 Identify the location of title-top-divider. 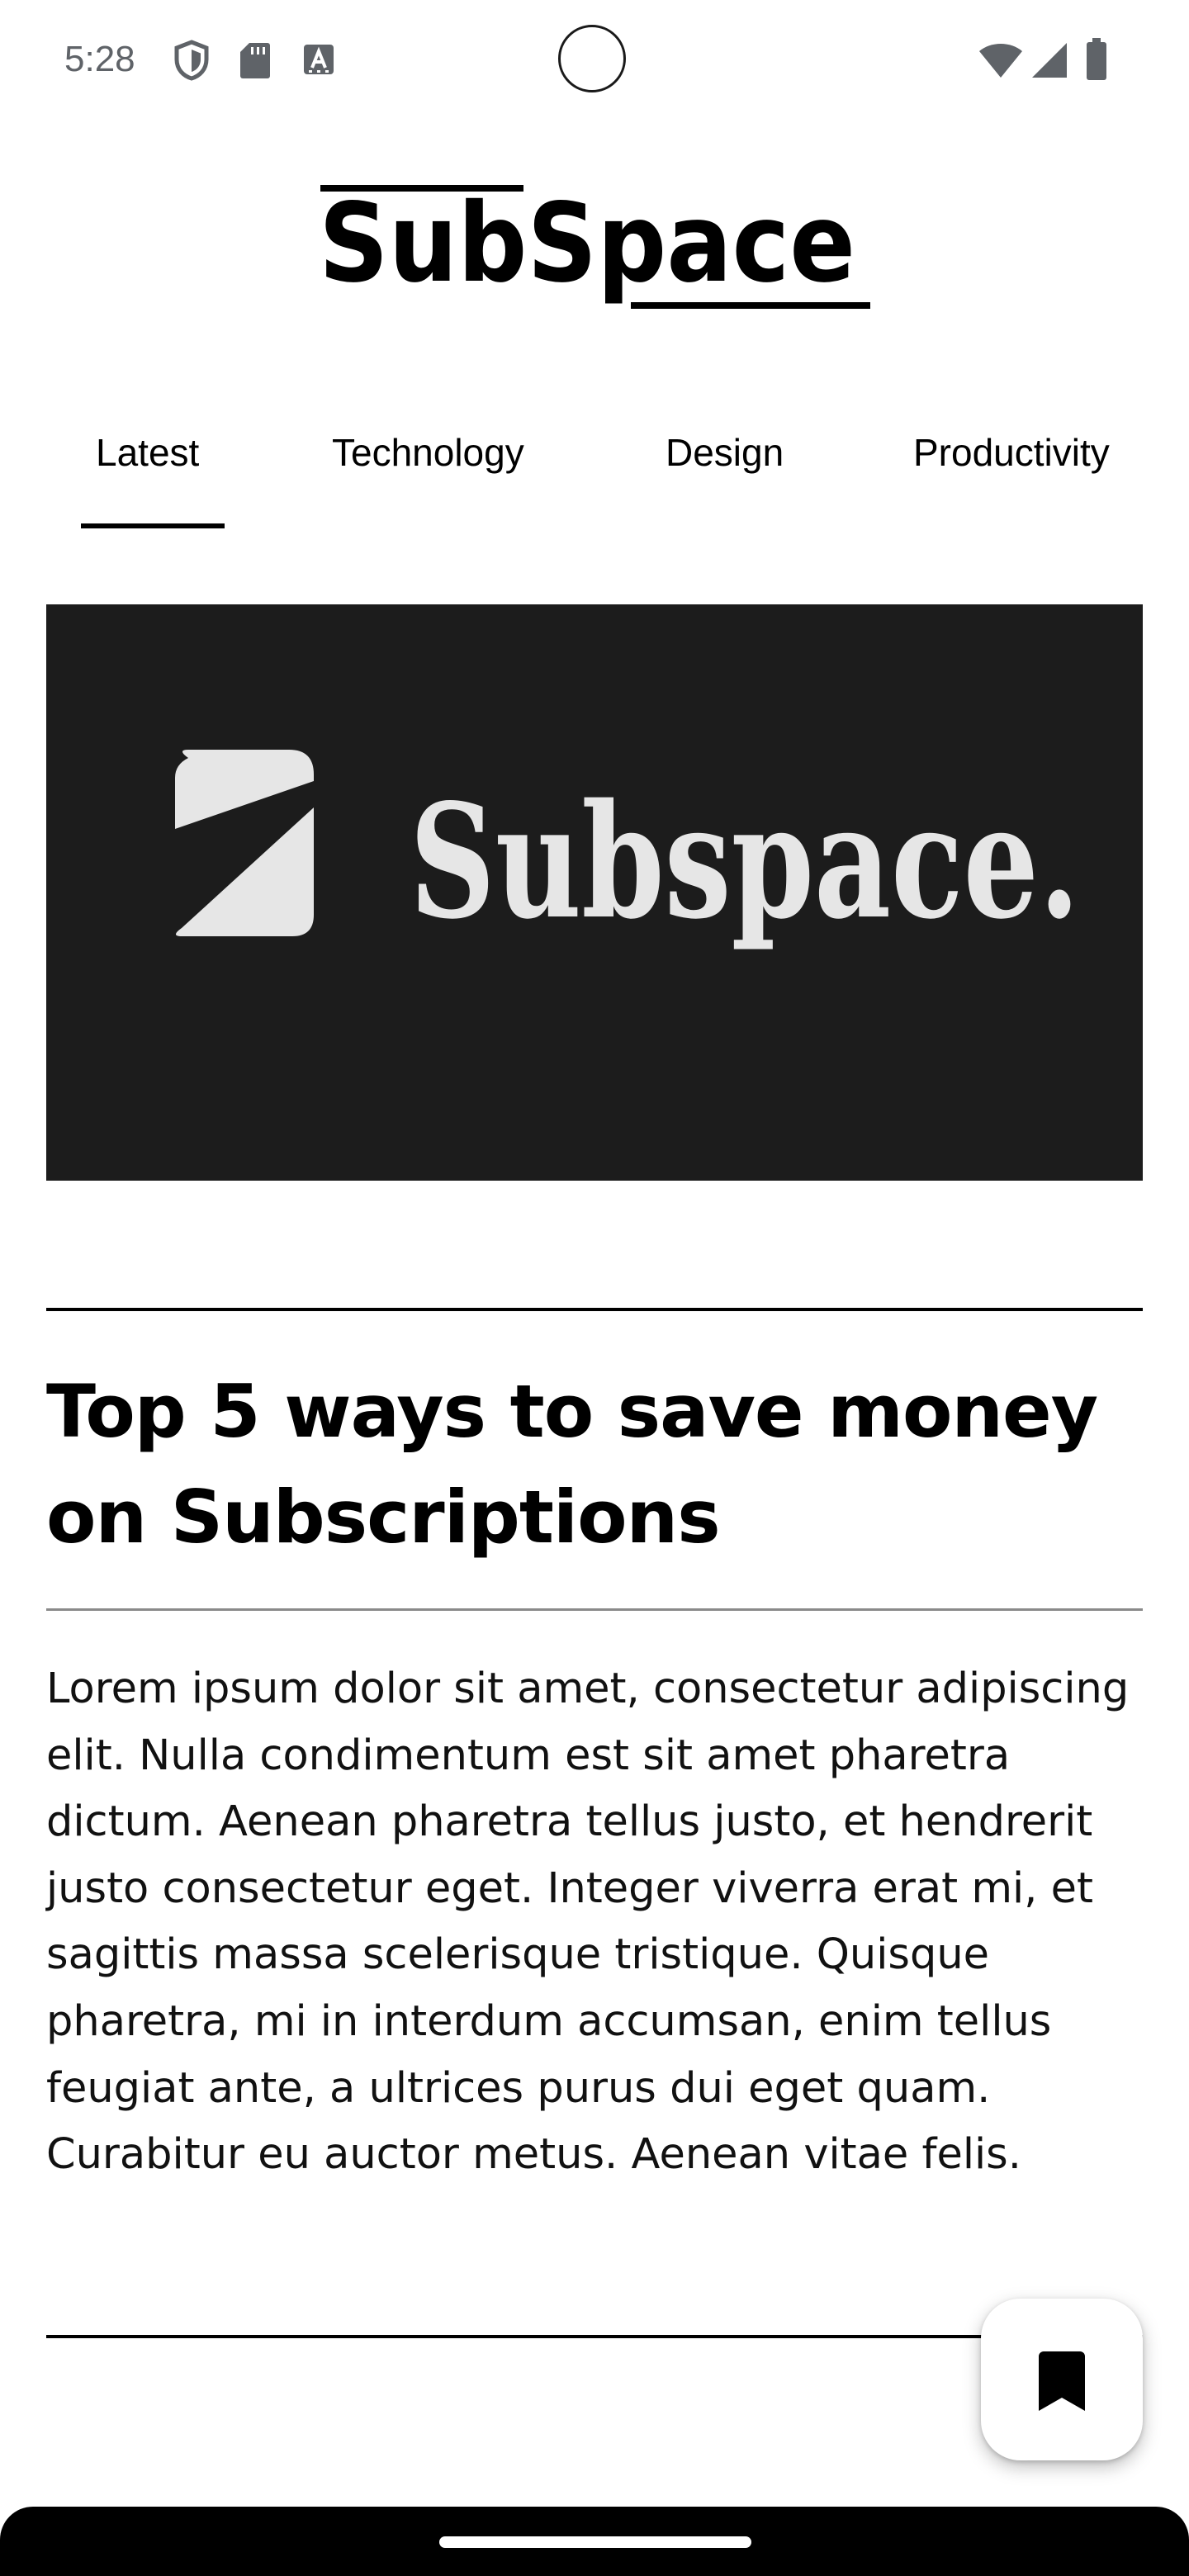
(594, 1309).